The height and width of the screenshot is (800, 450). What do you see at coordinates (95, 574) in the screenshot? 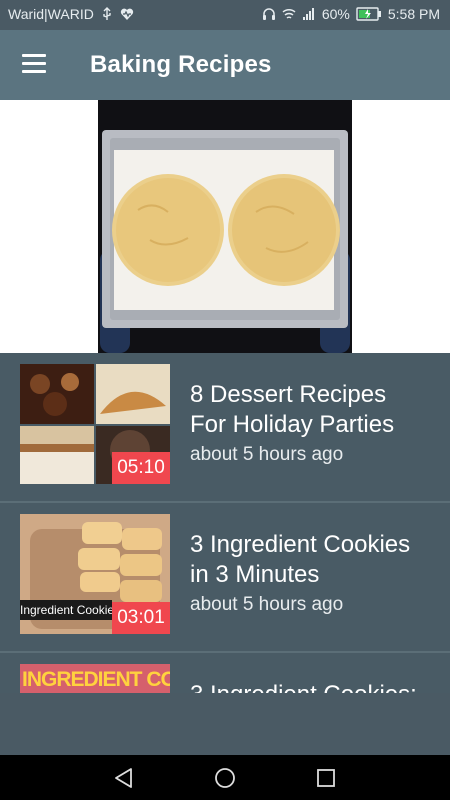
I see `video-thumbnail: Ingredient Cookie 03:01` at bounding box center [95, 574].